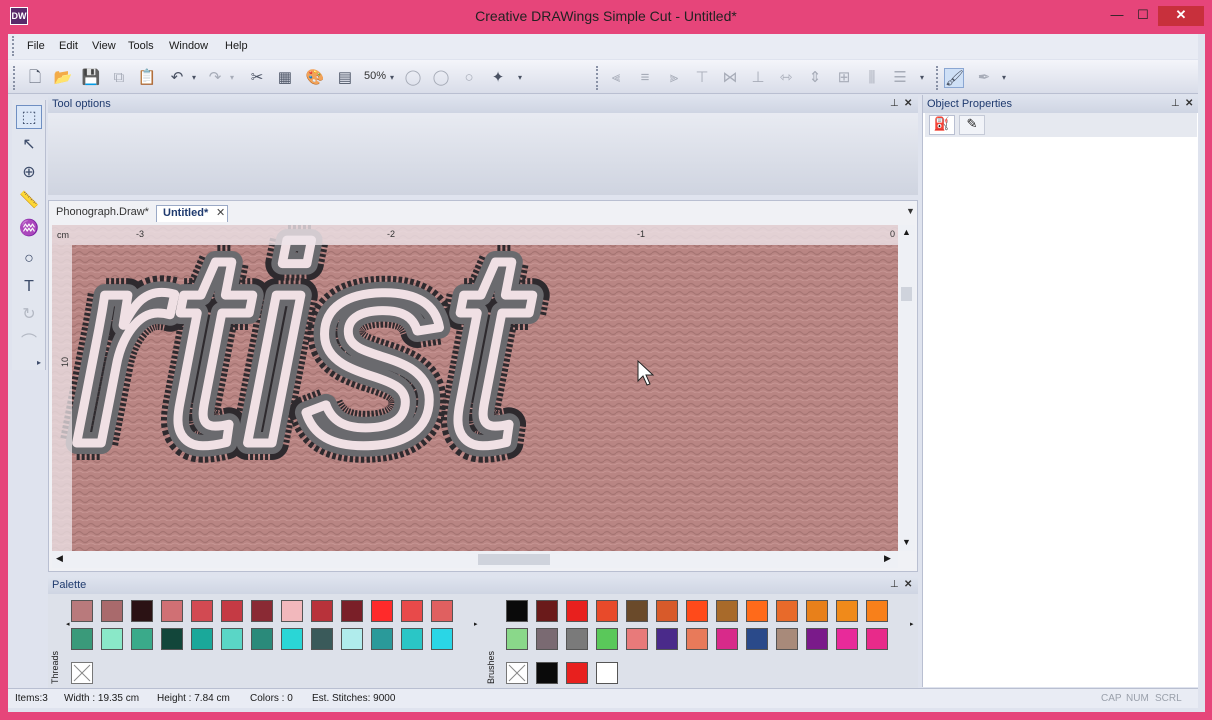 Image resolution: width=1212 pixels, height=720 pixels. Describe the element at coordinates (29, 287) in the screenshot. I see `text-tool-icon: T` at that location.